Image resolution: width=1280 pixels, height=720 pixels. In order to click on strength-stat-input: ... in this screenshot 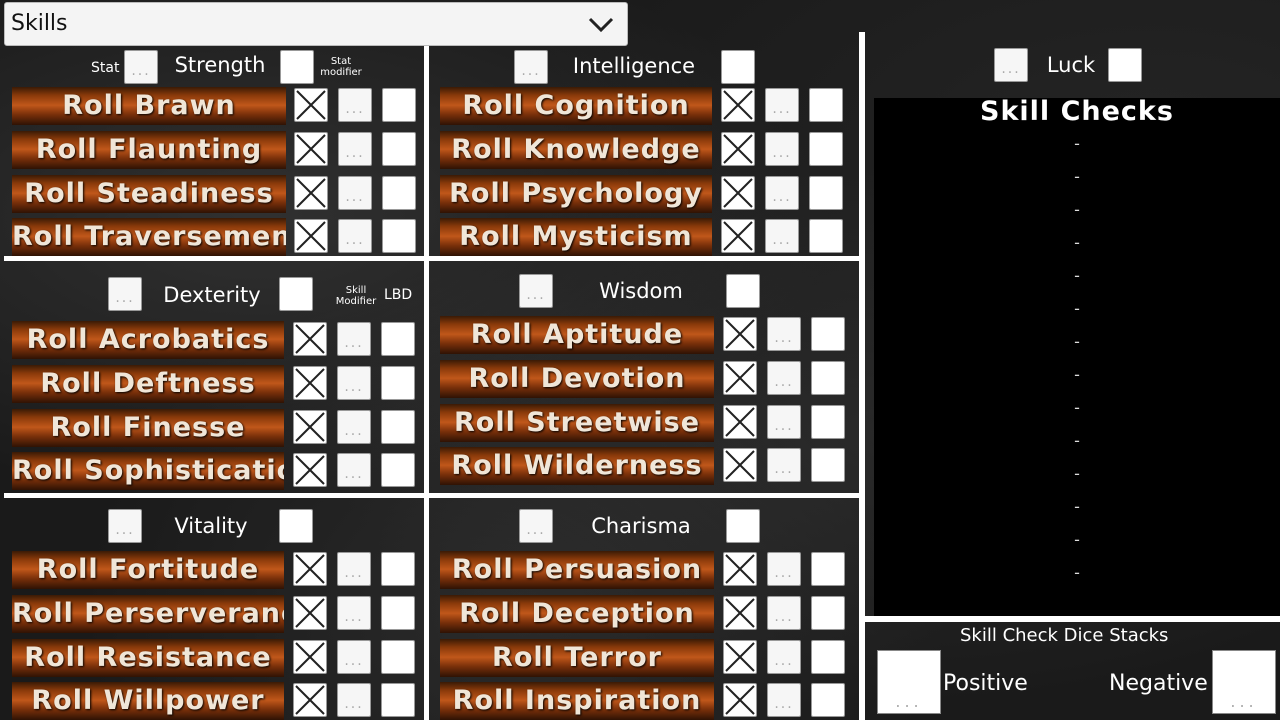, I will do `click(141, 67)`.